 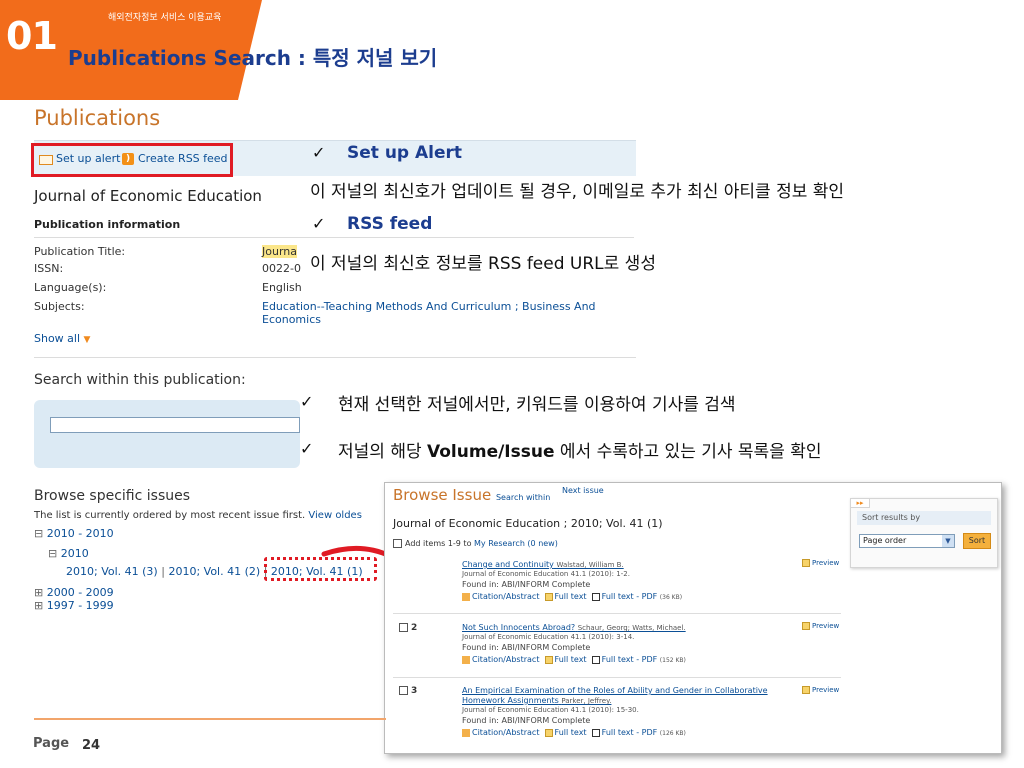 I want to click on info-label: Publication Title:, so click(x=80, y=251).